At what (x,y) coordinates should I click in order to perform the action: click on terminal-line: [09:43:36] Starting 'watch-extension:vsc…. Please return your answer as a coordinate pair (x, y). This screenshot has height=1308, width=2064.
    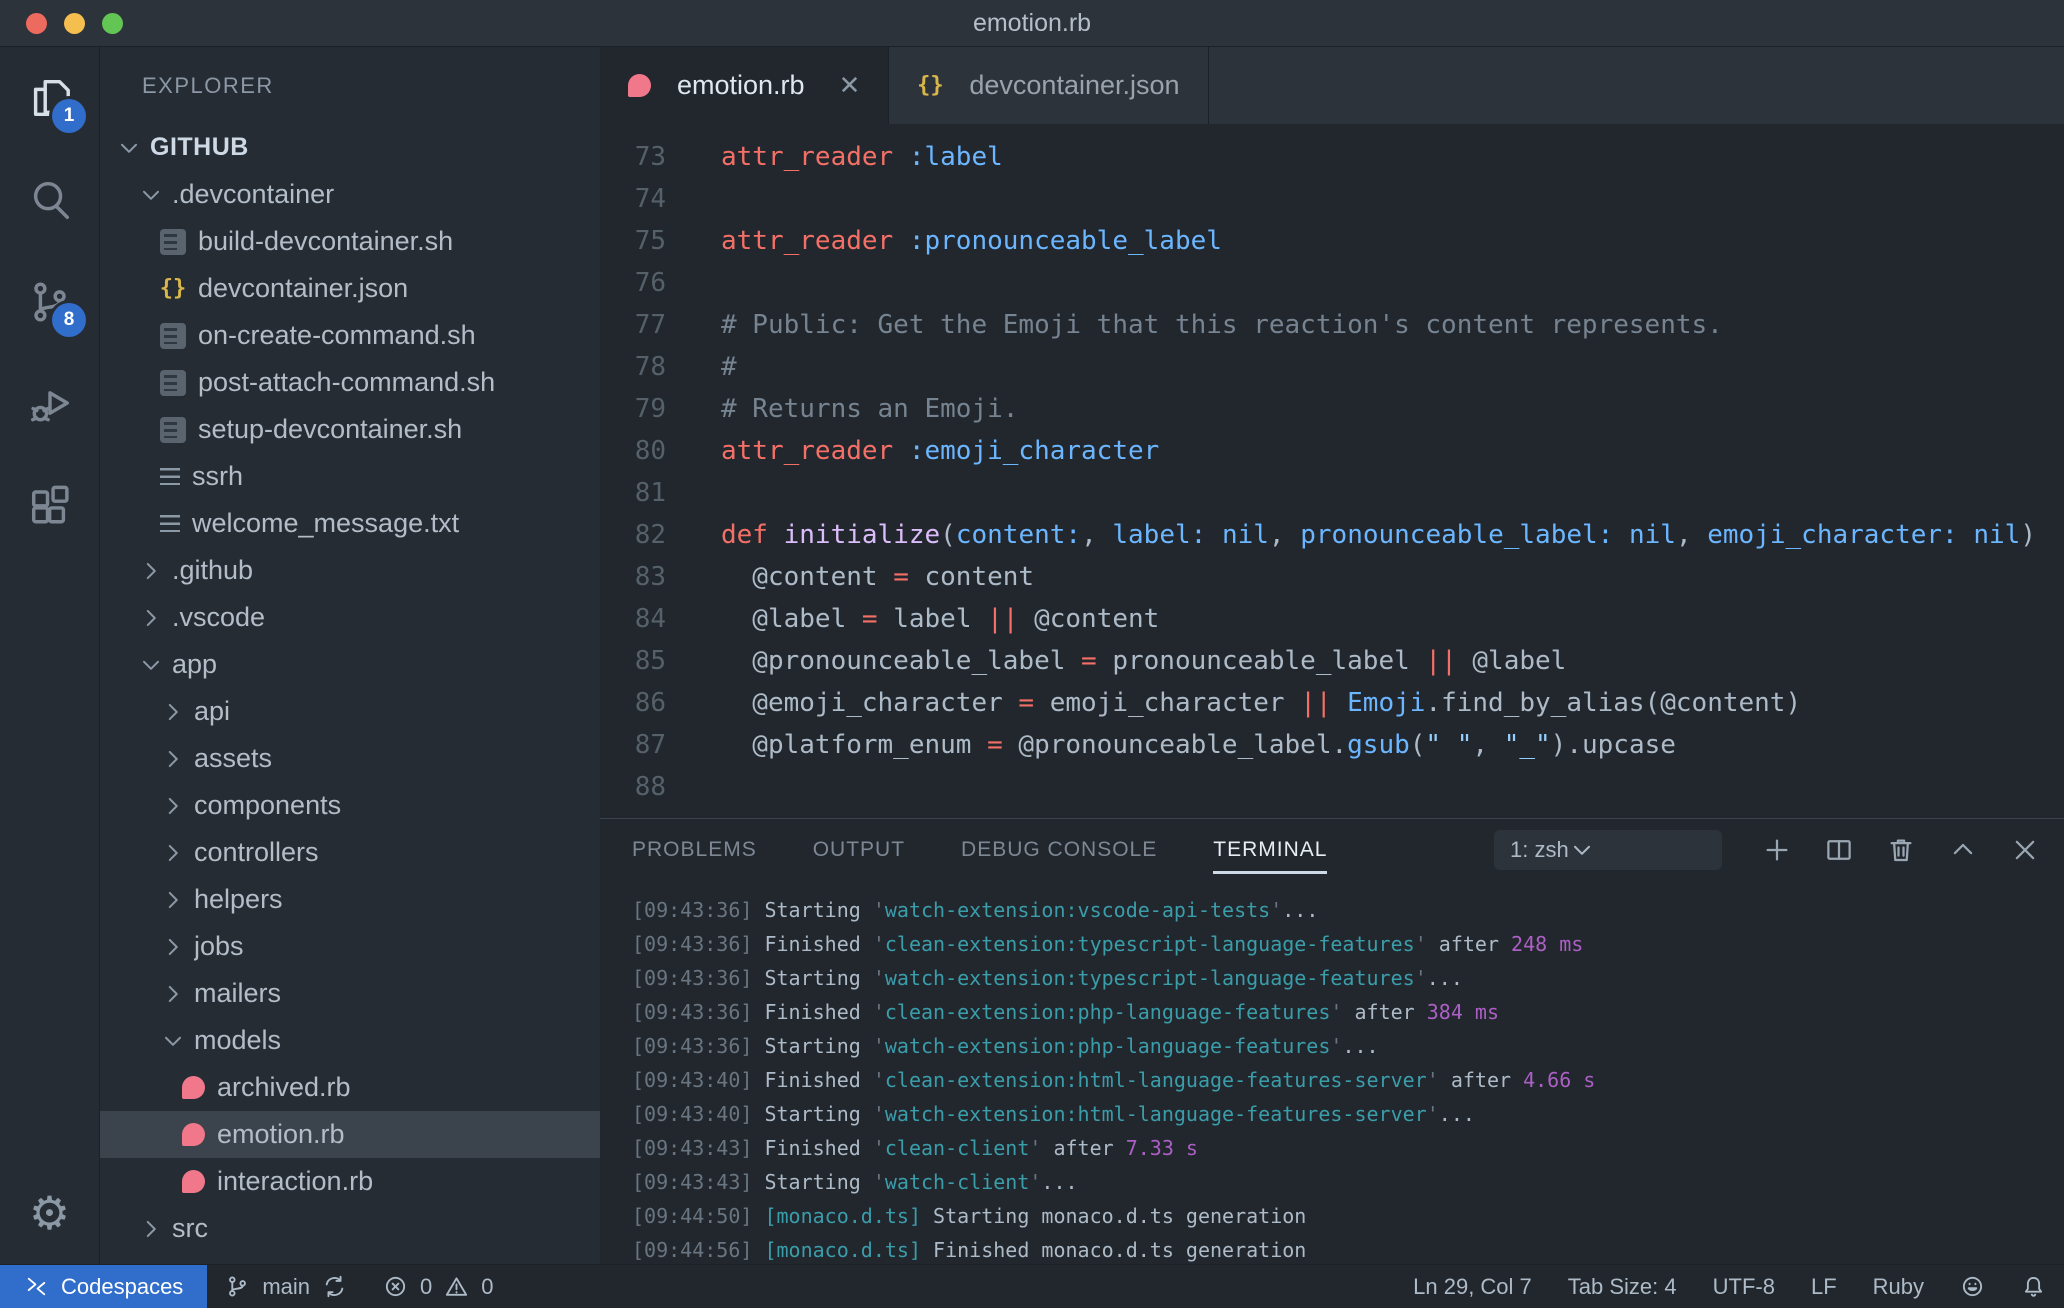
    Looking at the image, I should click on (975, 910).